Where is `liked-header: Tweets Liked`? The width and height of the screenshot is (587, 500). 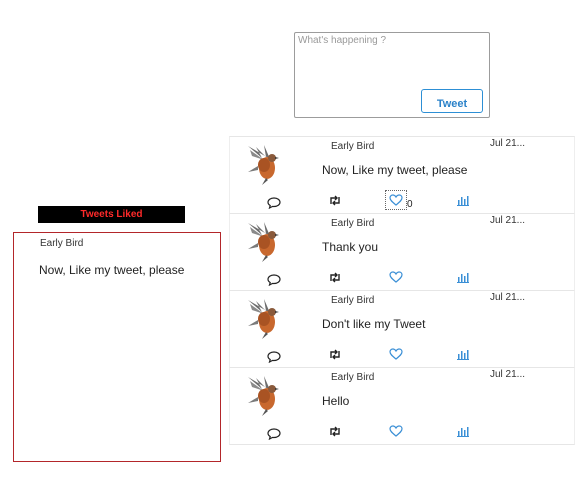
liked-header: Tweets Liked is located at coordinates (111, 214).